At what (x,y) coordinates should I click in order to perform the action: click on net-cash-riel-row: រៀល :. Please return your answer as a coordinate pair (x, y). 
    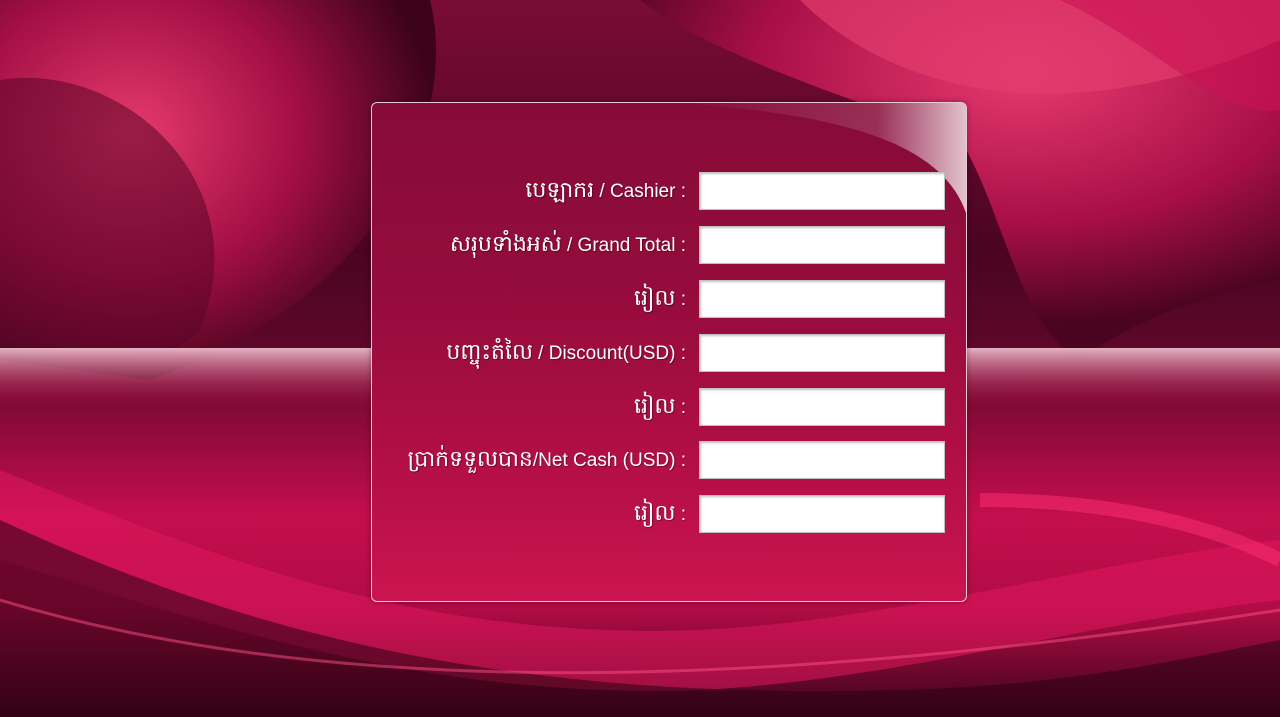
    Looking at the image, I should click on (669, 514).